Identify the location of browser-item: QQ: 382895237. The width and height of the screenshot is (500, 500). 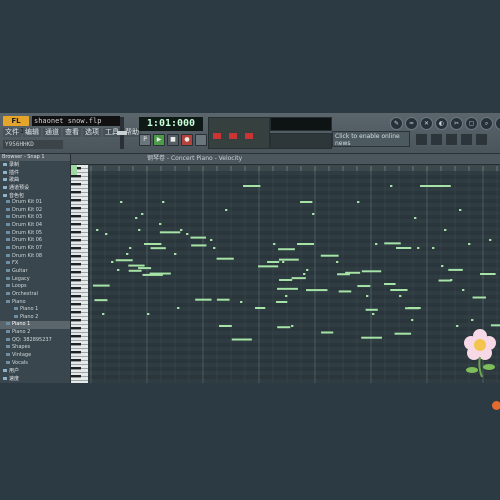
(35, 341).